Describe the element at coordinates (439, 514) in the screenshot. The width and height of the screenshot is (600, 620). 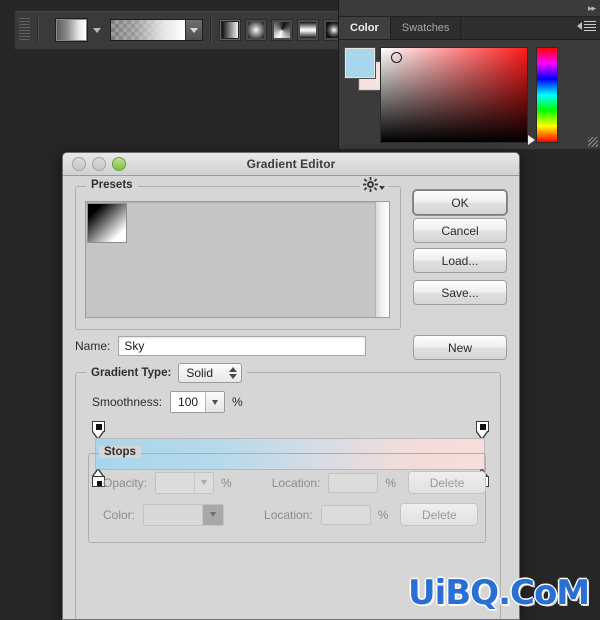
I see `color-delete-button: Delete` at that location.